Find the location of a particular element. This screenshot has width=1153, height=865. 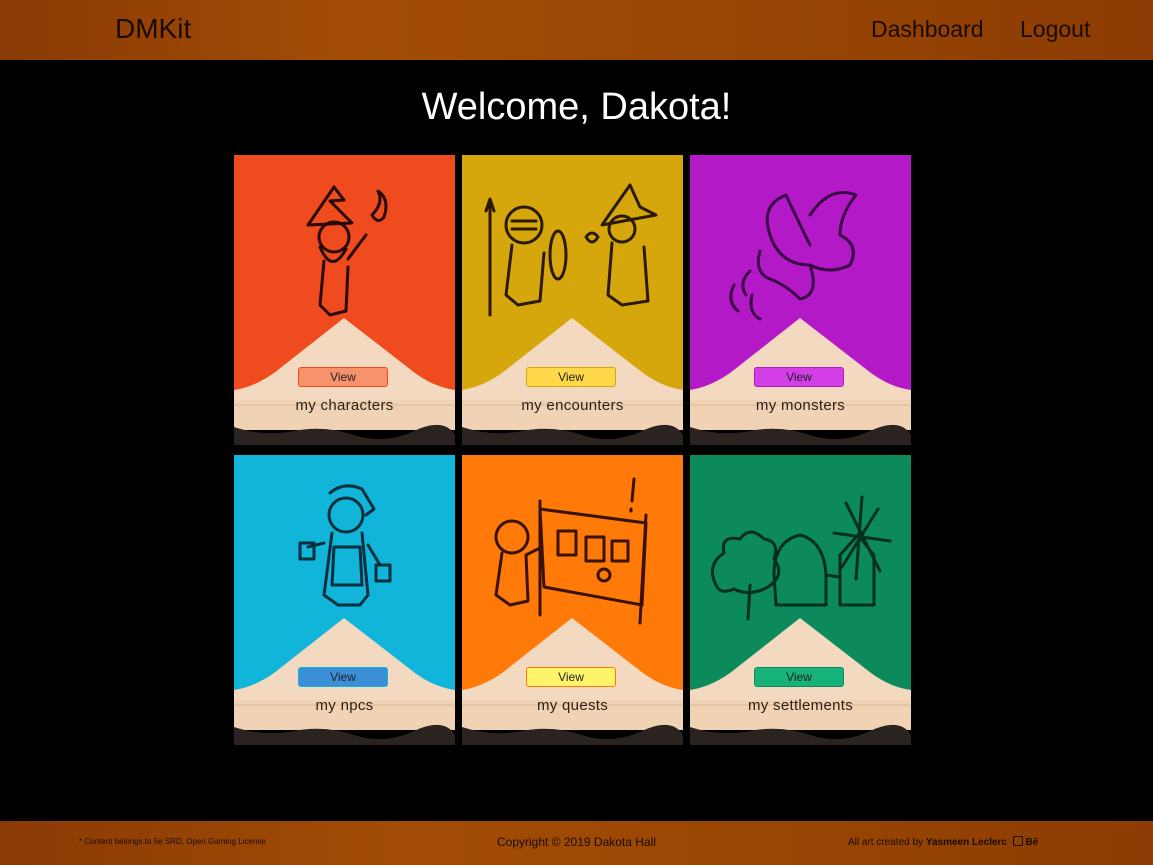

card-label: my encounters is located at coordinates (572, 405).